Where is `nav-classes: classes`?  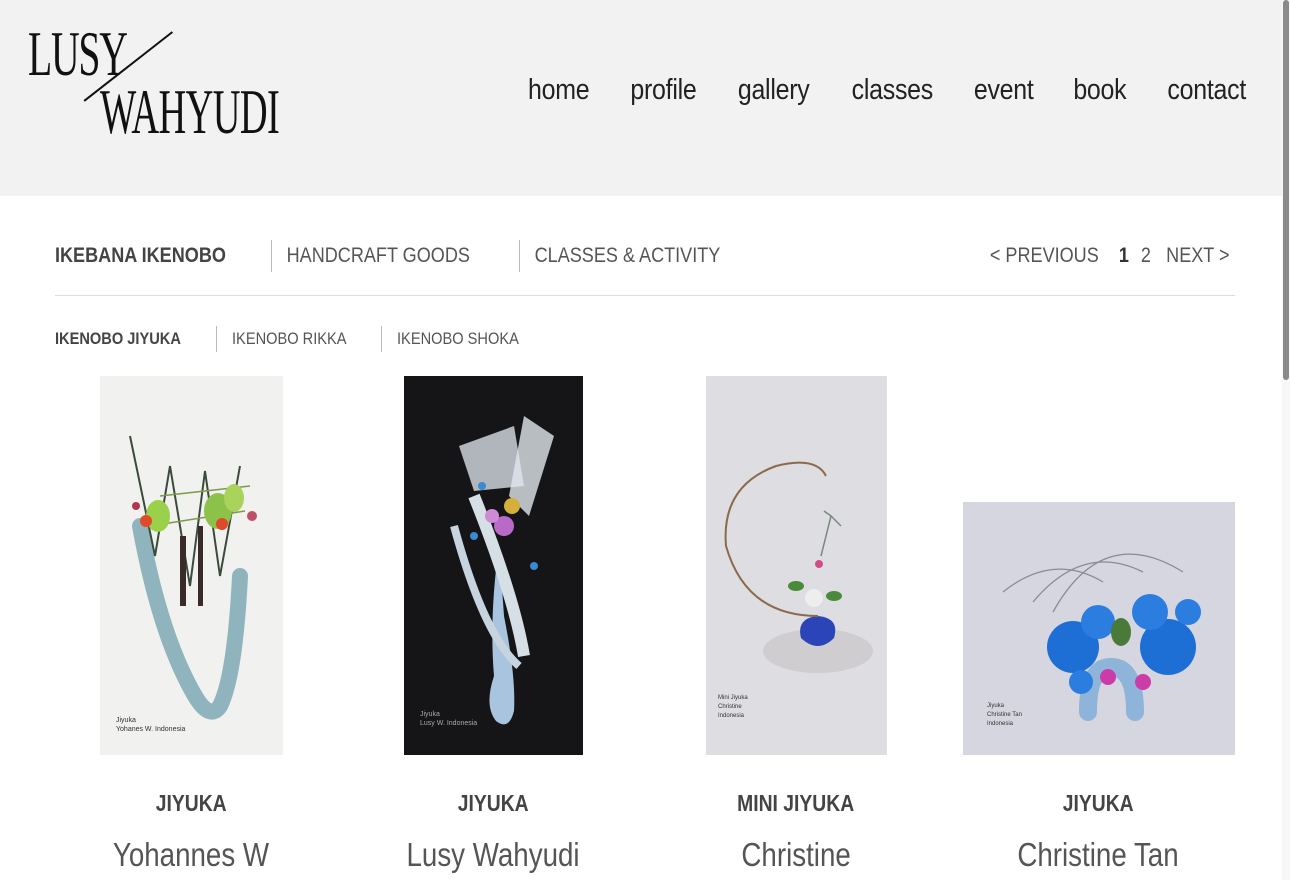 nav-classes: classes is located at coordinates (892, 90).